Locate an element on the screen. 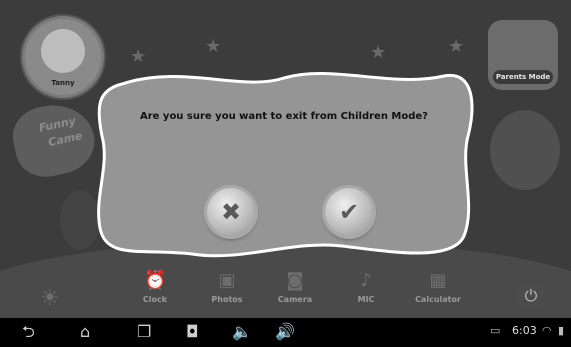 This screenshot has height=347, width=571. power-icon: ⏻ is located at coordinates (531, 296).